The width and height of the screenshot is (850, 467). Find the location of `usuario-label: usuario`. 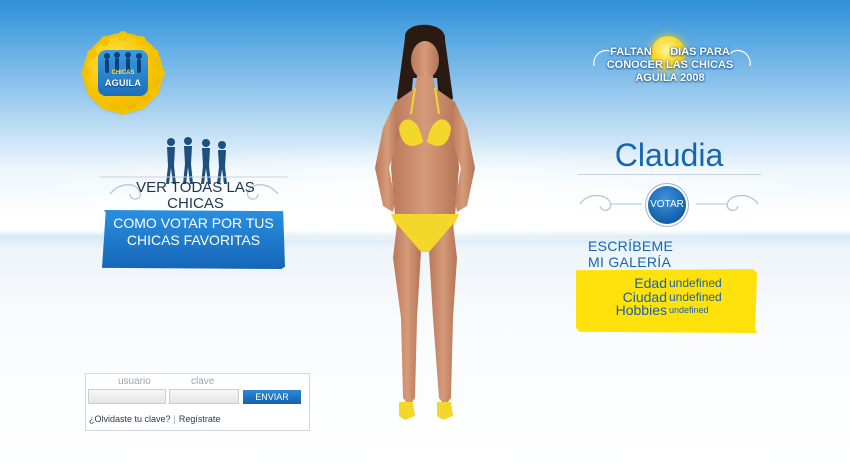

usuario-label: usuario is located at coordinates (134, 381).